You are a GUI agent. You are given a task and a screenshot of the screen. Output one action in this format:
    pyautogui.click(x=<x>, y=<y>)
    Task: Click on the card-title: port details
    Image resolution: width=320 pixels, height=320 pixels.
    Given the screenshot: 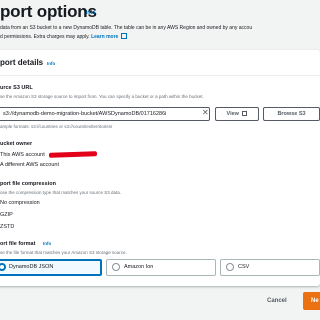 What is the action you would take?
    pyautogui.click(x=22, y=62)
    